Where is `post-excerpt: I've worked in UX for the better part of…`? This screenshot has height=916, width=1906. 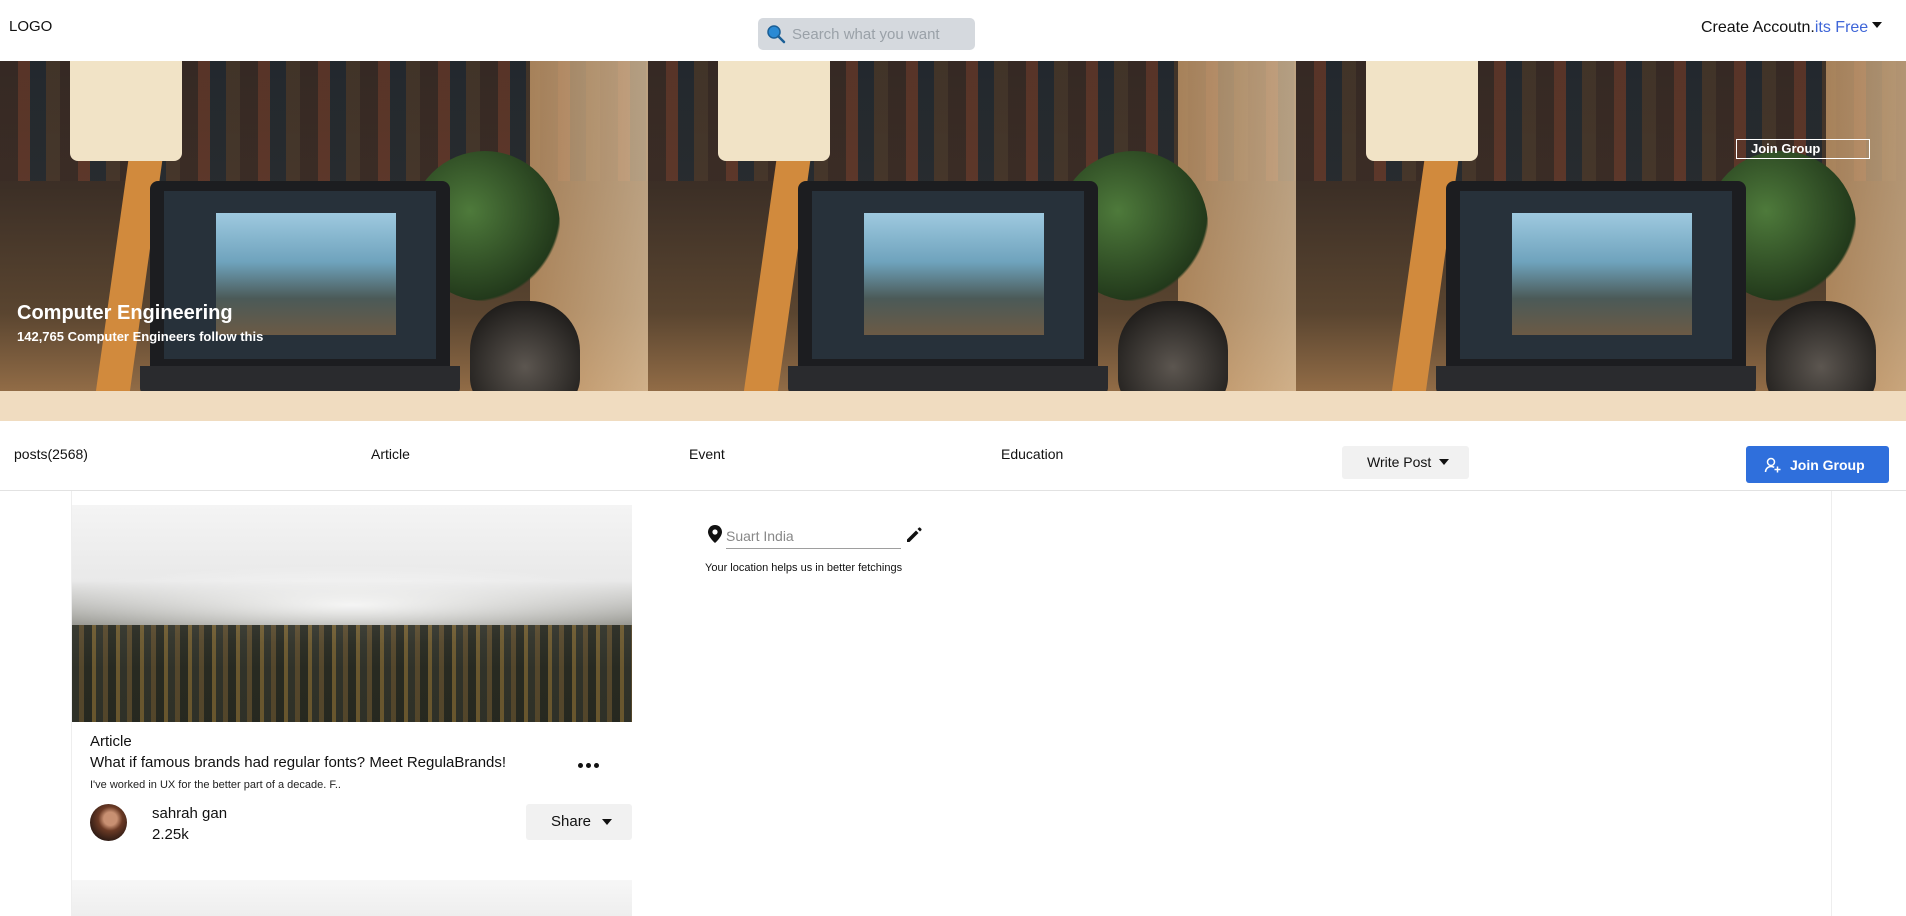
post-excerpt: I've worked in UX for the better part of… is located at coordinates (215, 785).